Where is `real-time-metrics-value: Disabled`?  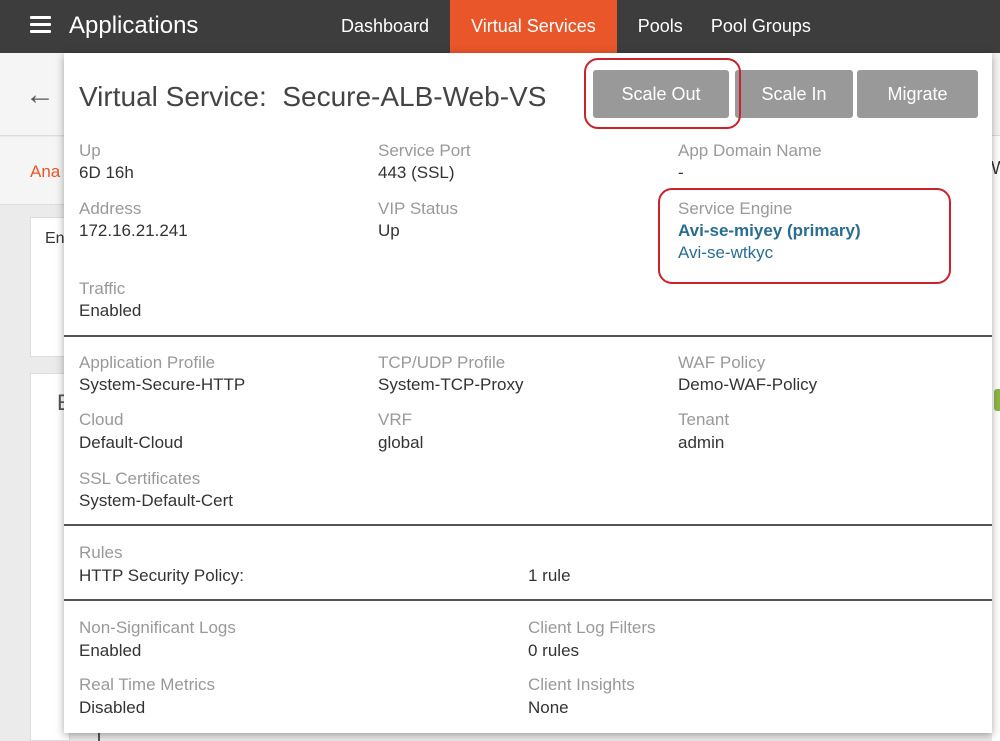
real-time-metrics-value: Disabled is located at coordinates (112, 707).